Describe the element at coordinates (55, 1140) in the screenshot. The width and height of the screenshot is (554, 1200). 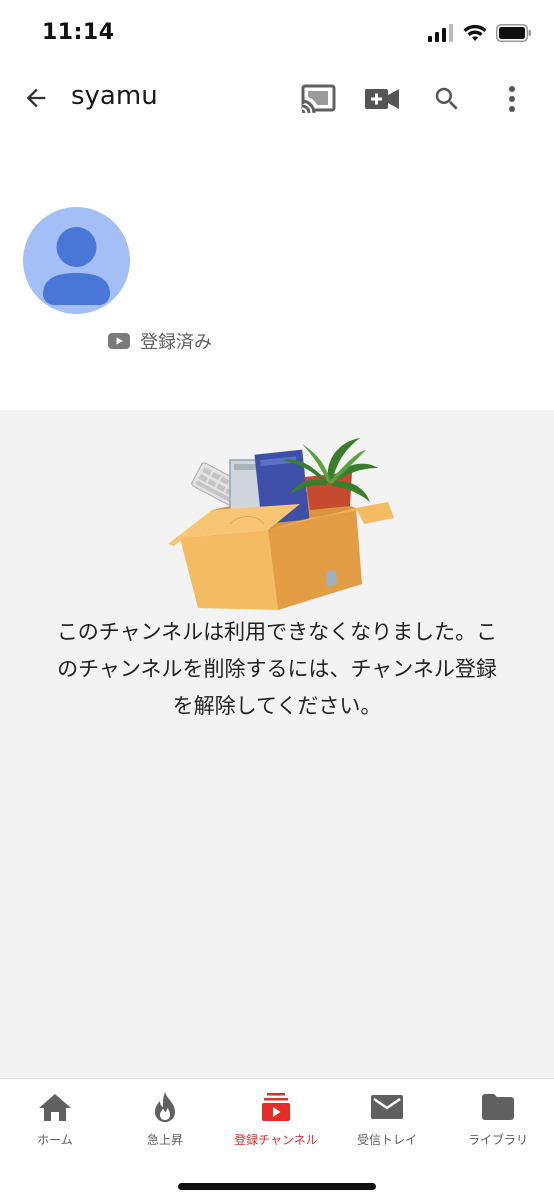
I see `nav-label-home: ホーム` at that location.